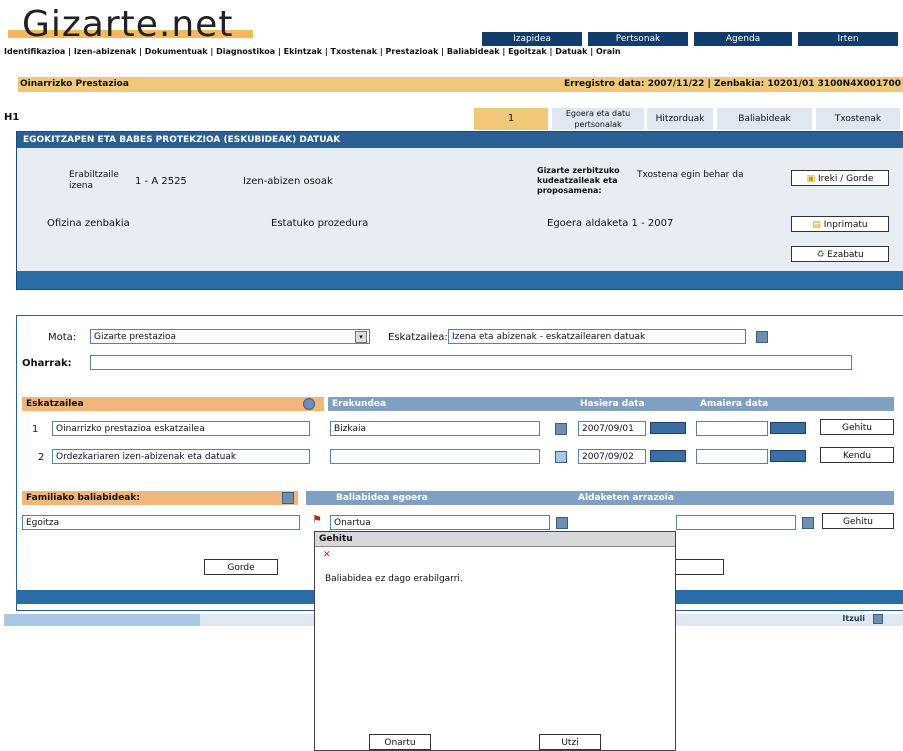 The height and width of the screenshot is (751, 903). I want to click on status-change: Egoera aldaketa 1 - 2007, so click(610, 223).